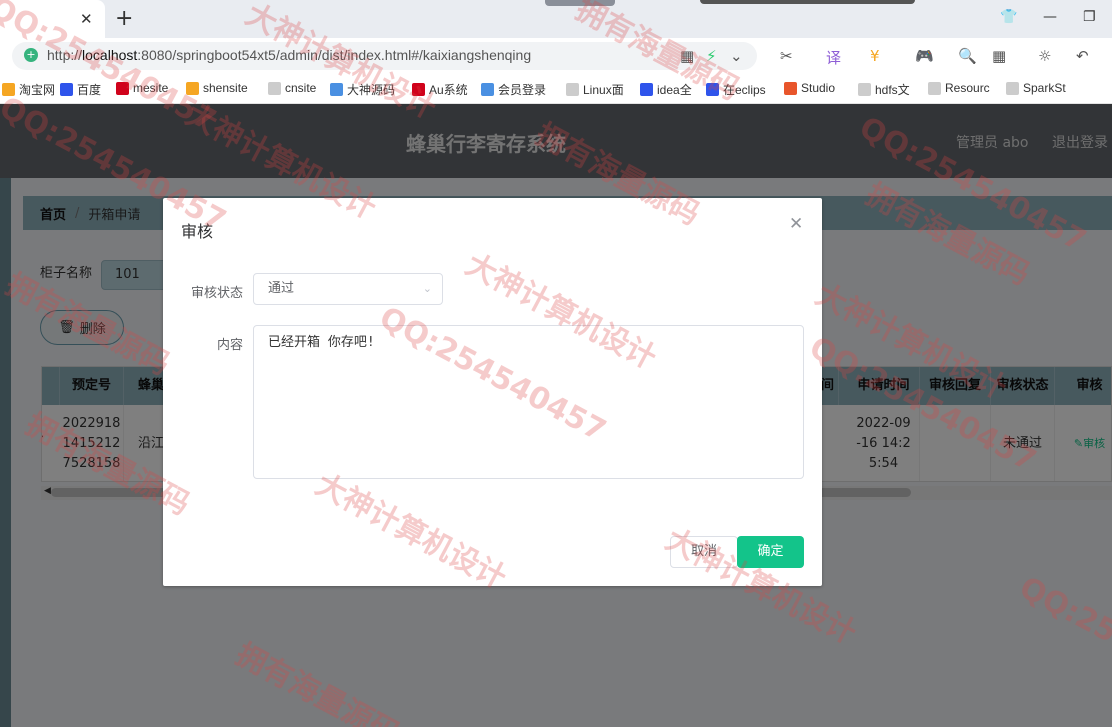  What do you see at coordinates (770, 552) in the screenshot?
I see `confirm-button: 确定` at bounding box center [770, 552].